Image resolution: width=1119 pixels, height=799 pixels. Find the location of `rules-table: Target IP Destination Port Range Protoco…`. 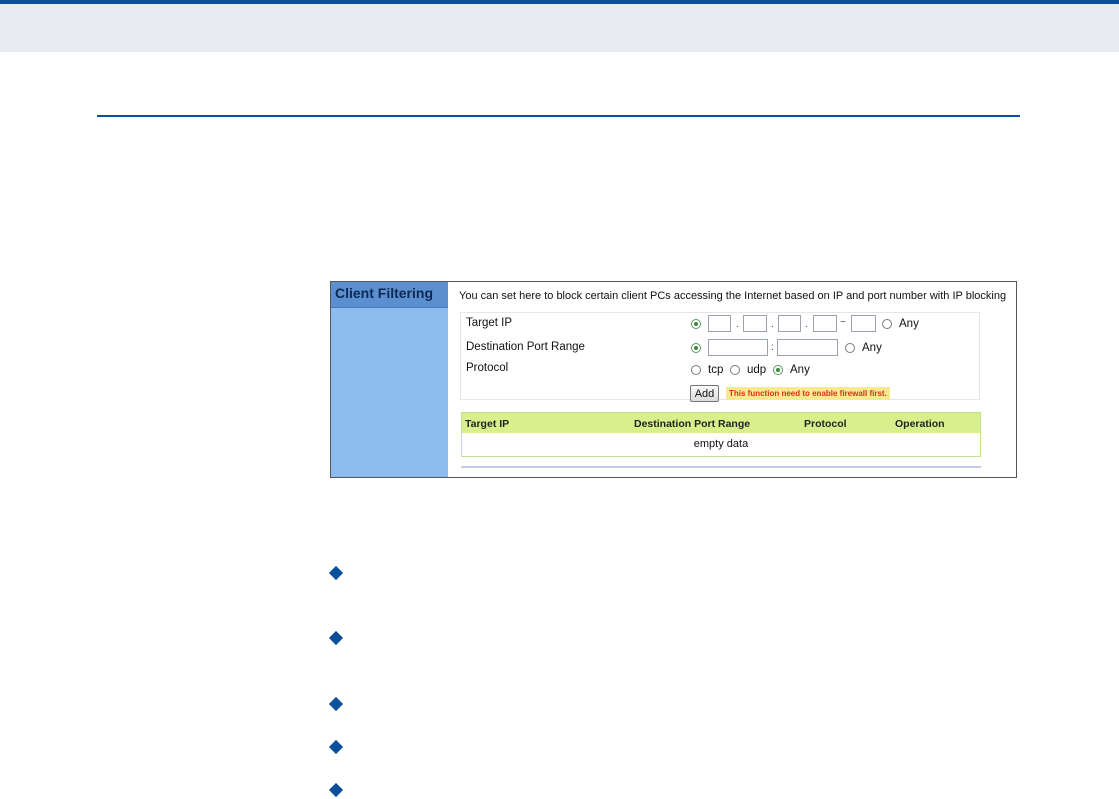

rules-table: Target IP Destination Port Range Protoco… is located at coordinates (721, 434).